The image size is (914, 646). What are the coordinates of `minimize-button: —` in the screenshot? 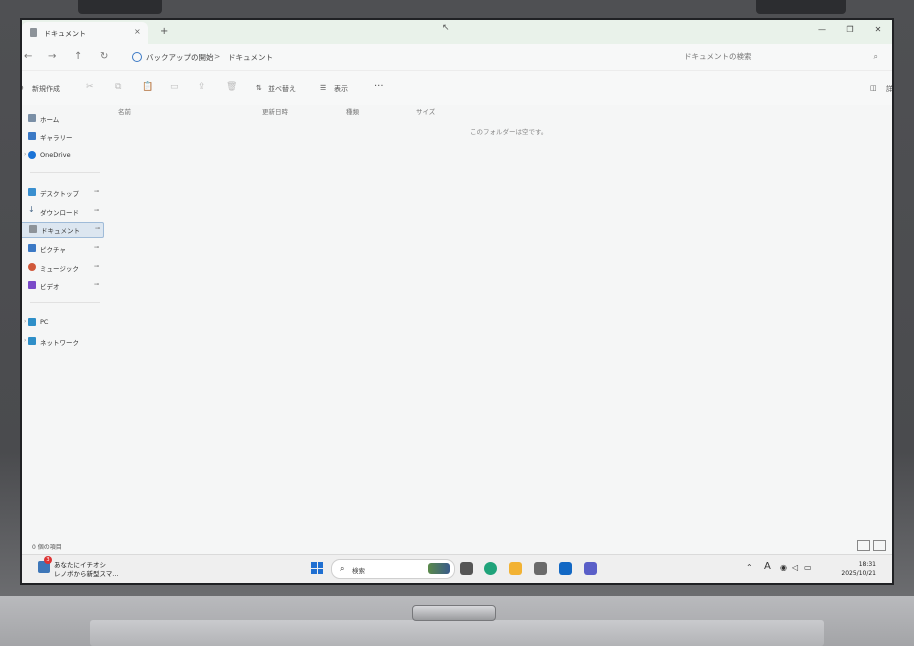 It's located at (822, 30).